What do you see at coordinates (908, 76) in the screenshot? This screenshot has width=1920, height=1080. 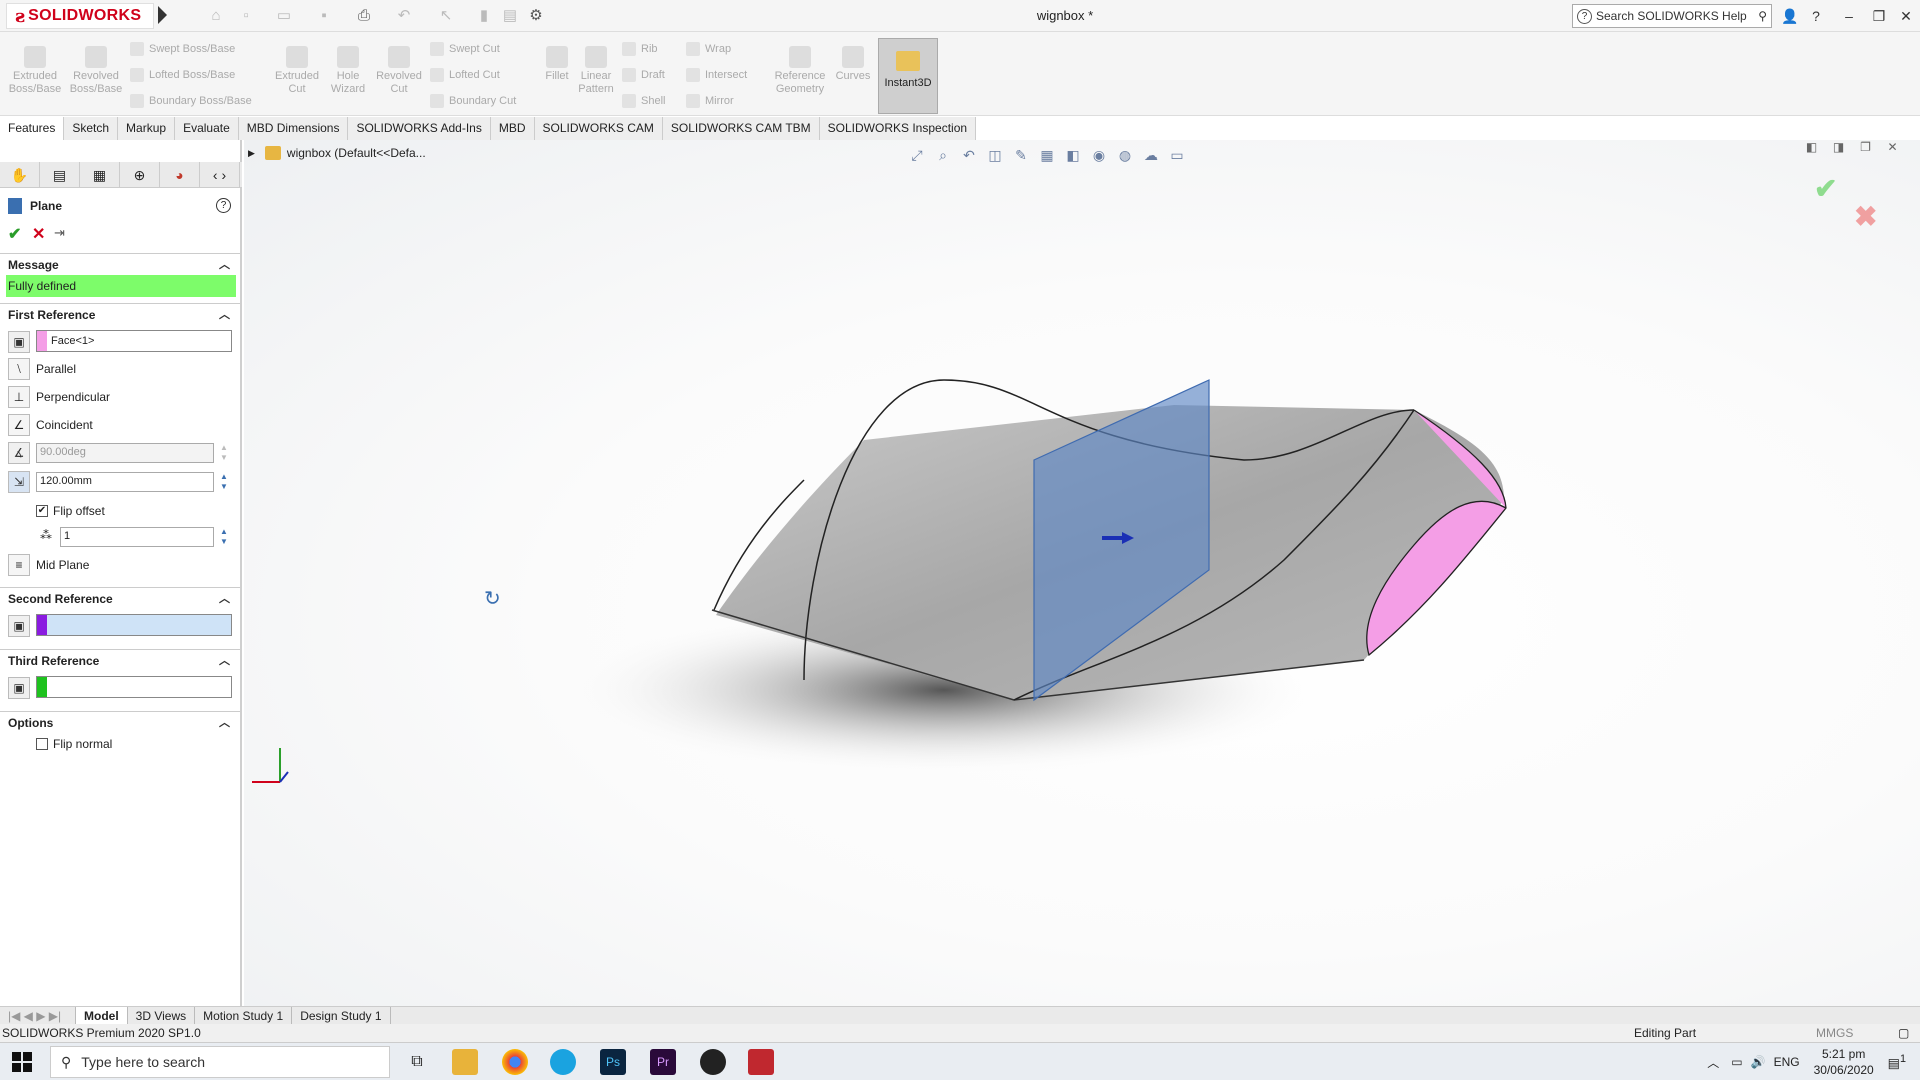 I see `instant3d-button: Instant3D` at bounding box center [908, 76].